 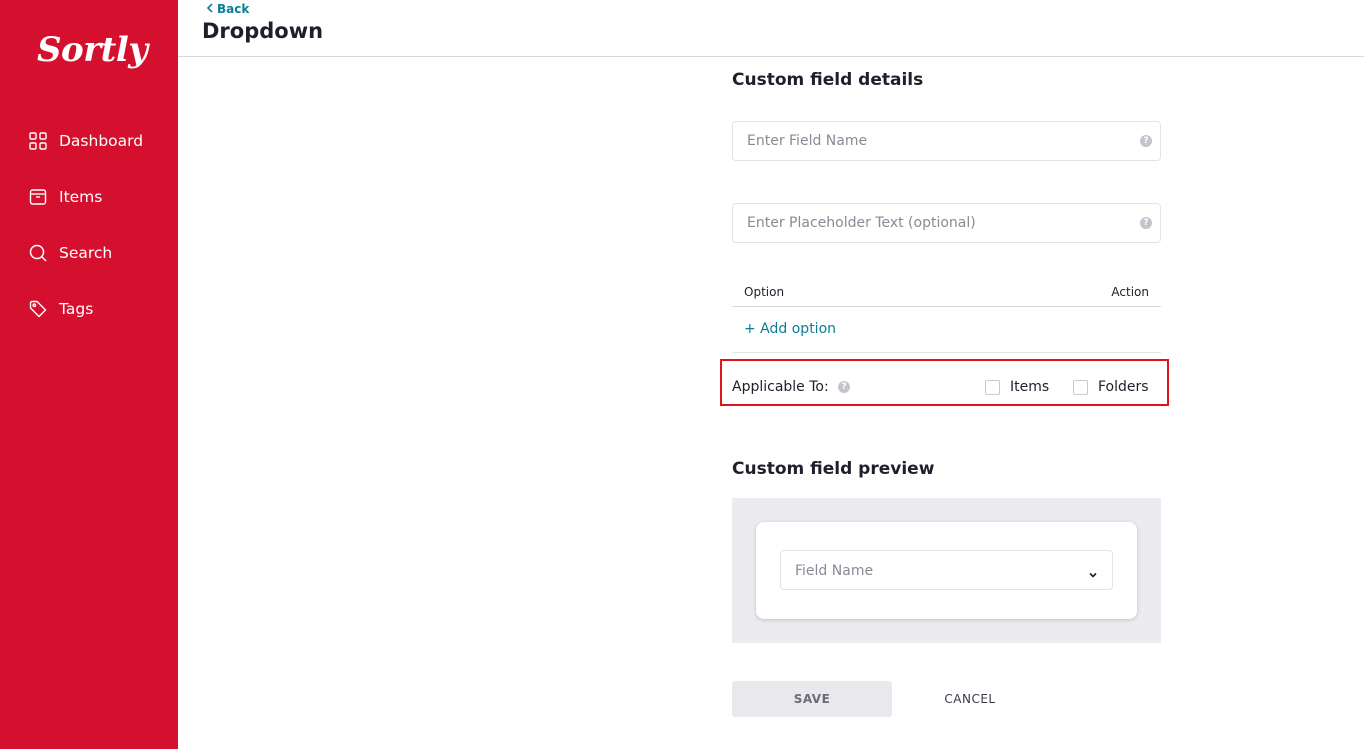 I want to click on applicable-to-row: Applicable To: ? Items Folders, so click(x=944, y=382).